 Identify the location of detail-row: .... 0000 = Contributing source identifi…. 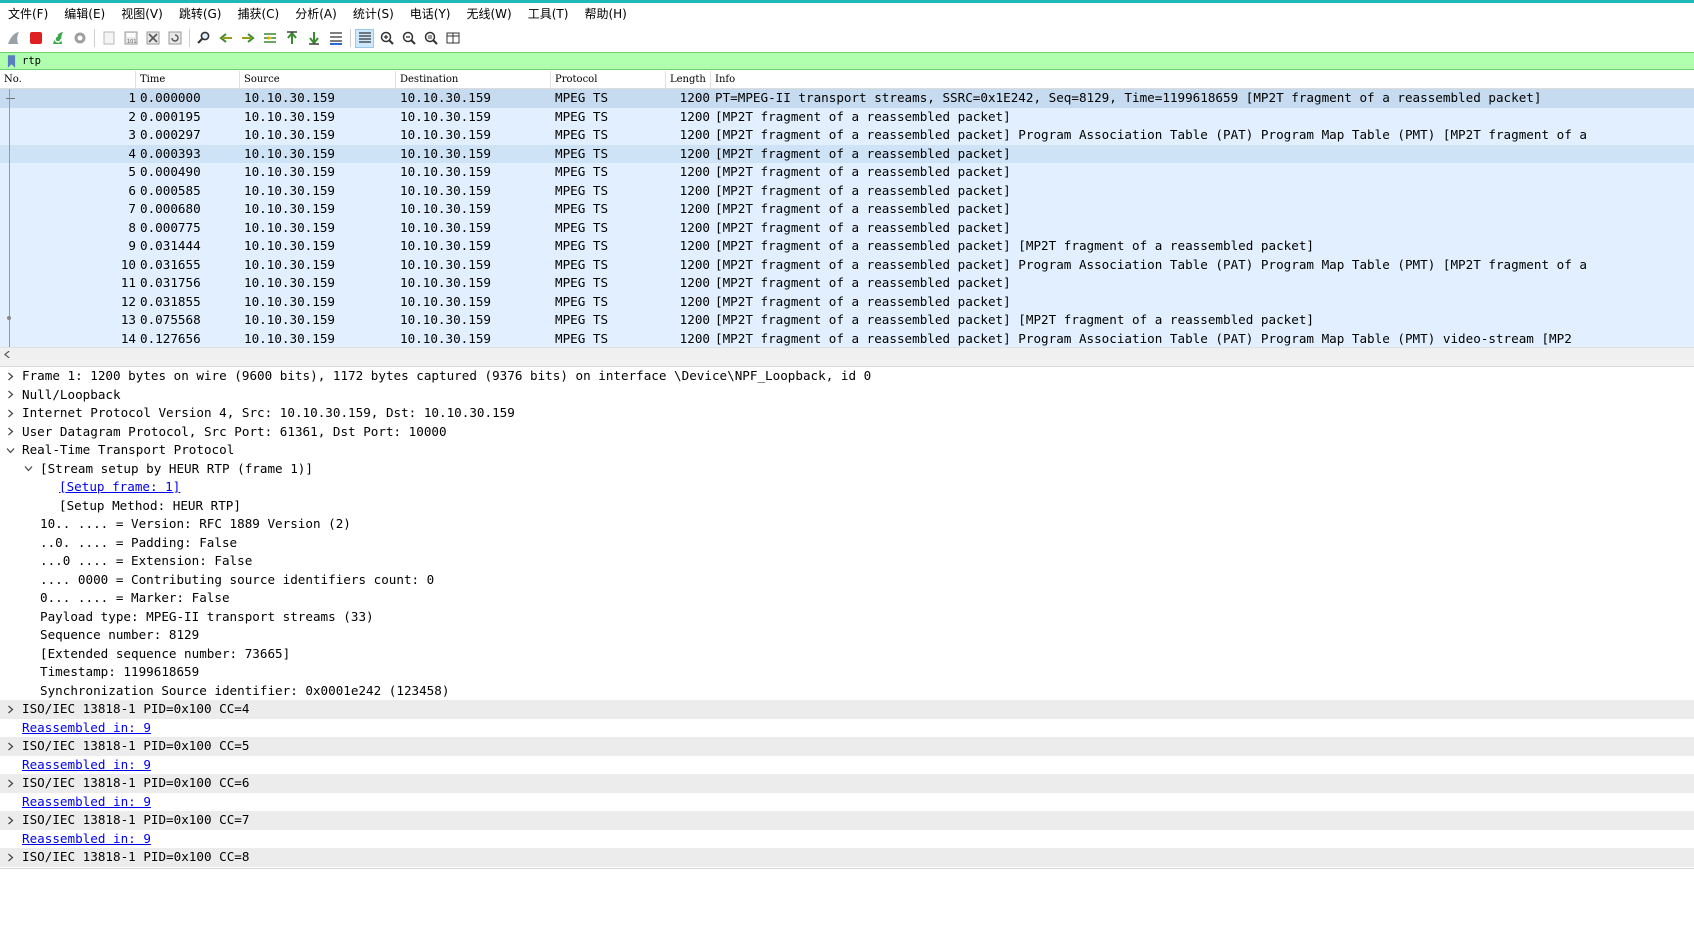
(847, 580).